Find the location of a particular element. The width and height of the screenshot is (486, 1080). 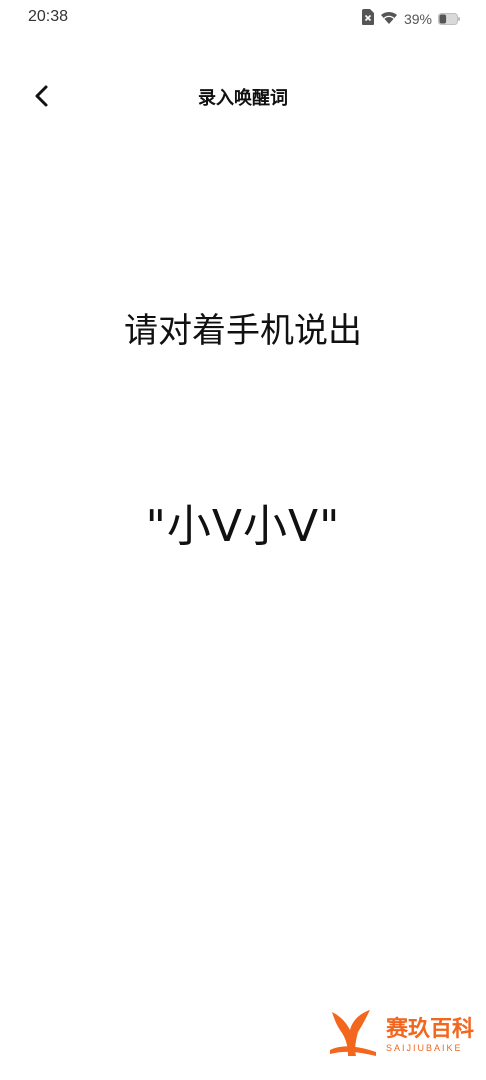

wake-word-text: "小V小V" is located at coordinates (243, 526).